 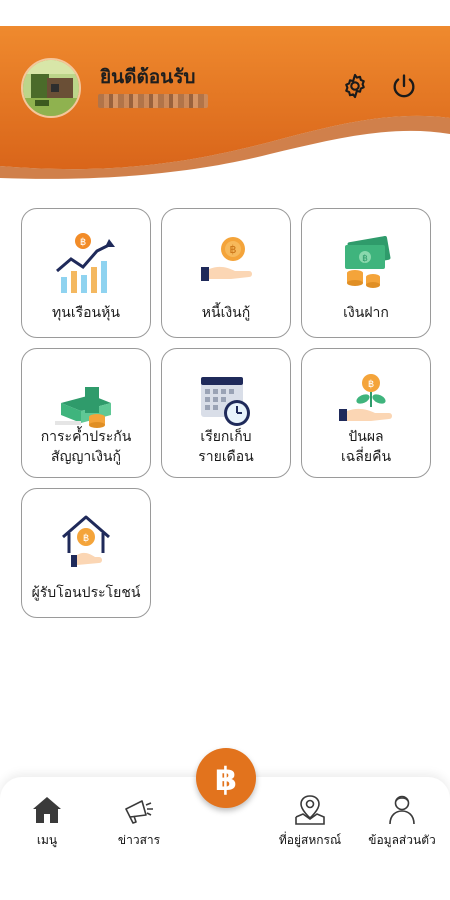 What do you see at coordinates (226, 413) in the screenshot?
I see `menu-monthly-billing: เรียกเก็บ รายเดือน` at bounding box center [226, 413].